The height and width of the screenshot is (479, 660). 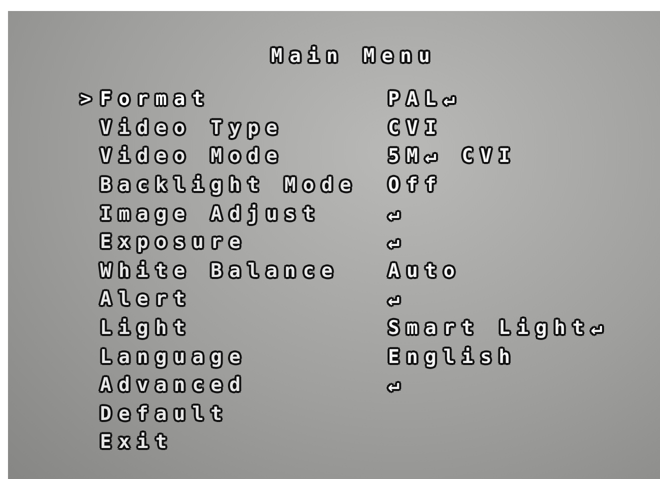 I want to click on menu-title: Main Menu, so click(x=353, y=56).